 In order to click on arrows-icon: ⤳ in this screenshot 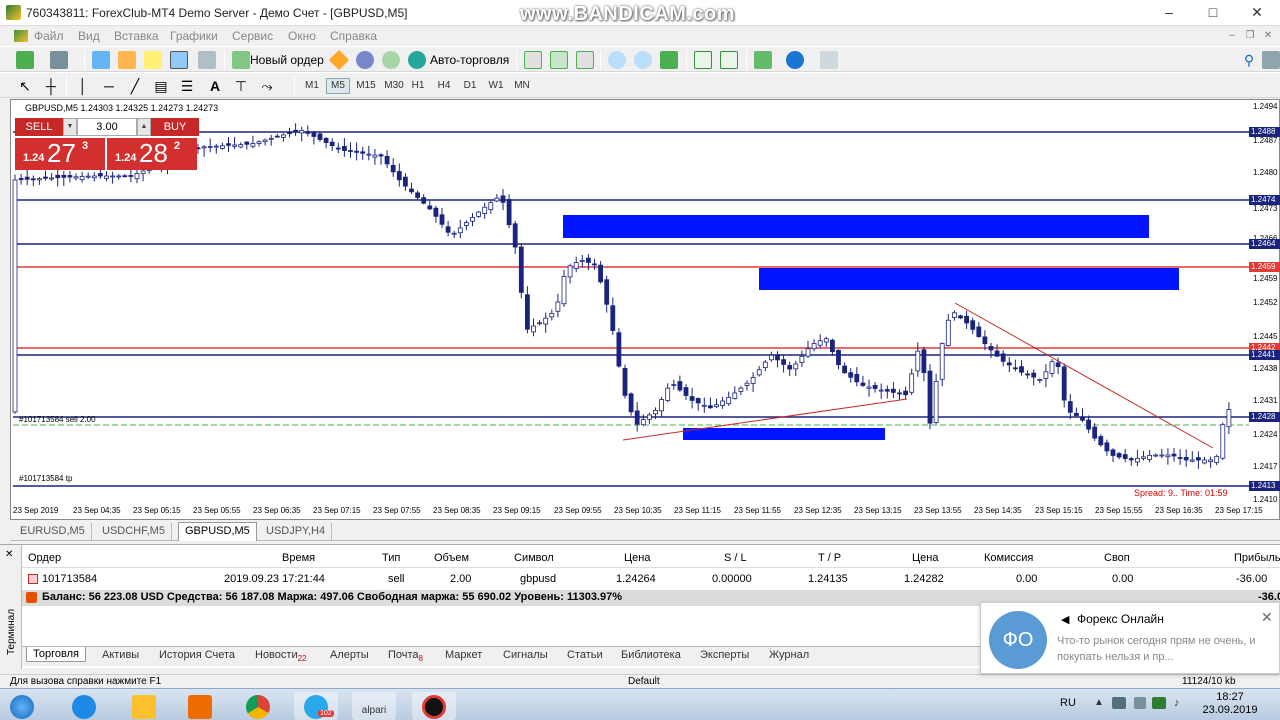, I will do `click(267, 86)`.